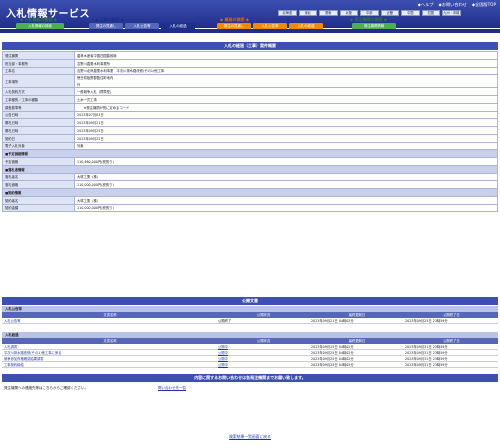  I want to click on region-tab: 北海道, so click(287, 13).